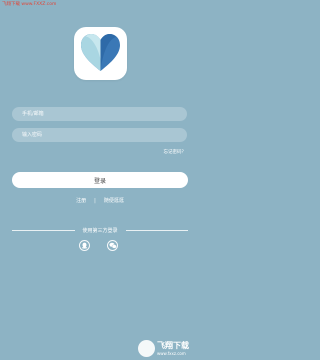  I want to click on login-button: 登录, so click(100, 180).